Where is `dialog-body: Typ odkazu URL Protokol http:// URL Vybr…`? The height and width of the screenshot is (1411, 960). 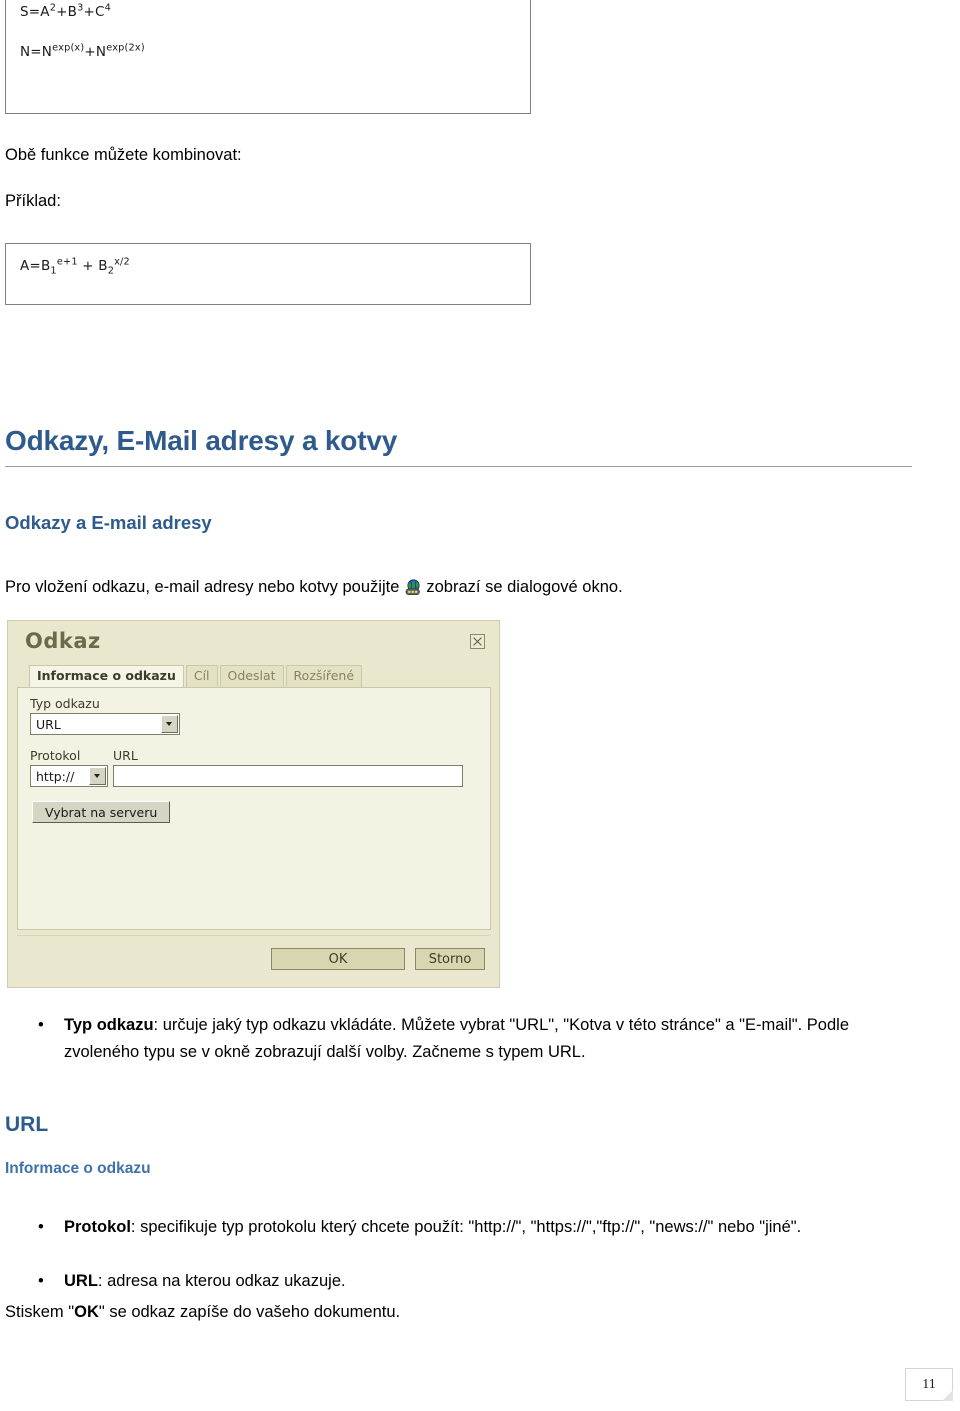 dialog-body: Typ odkazu URL Protokol http:// URL Vybr… is located at coordinates (254, 808).